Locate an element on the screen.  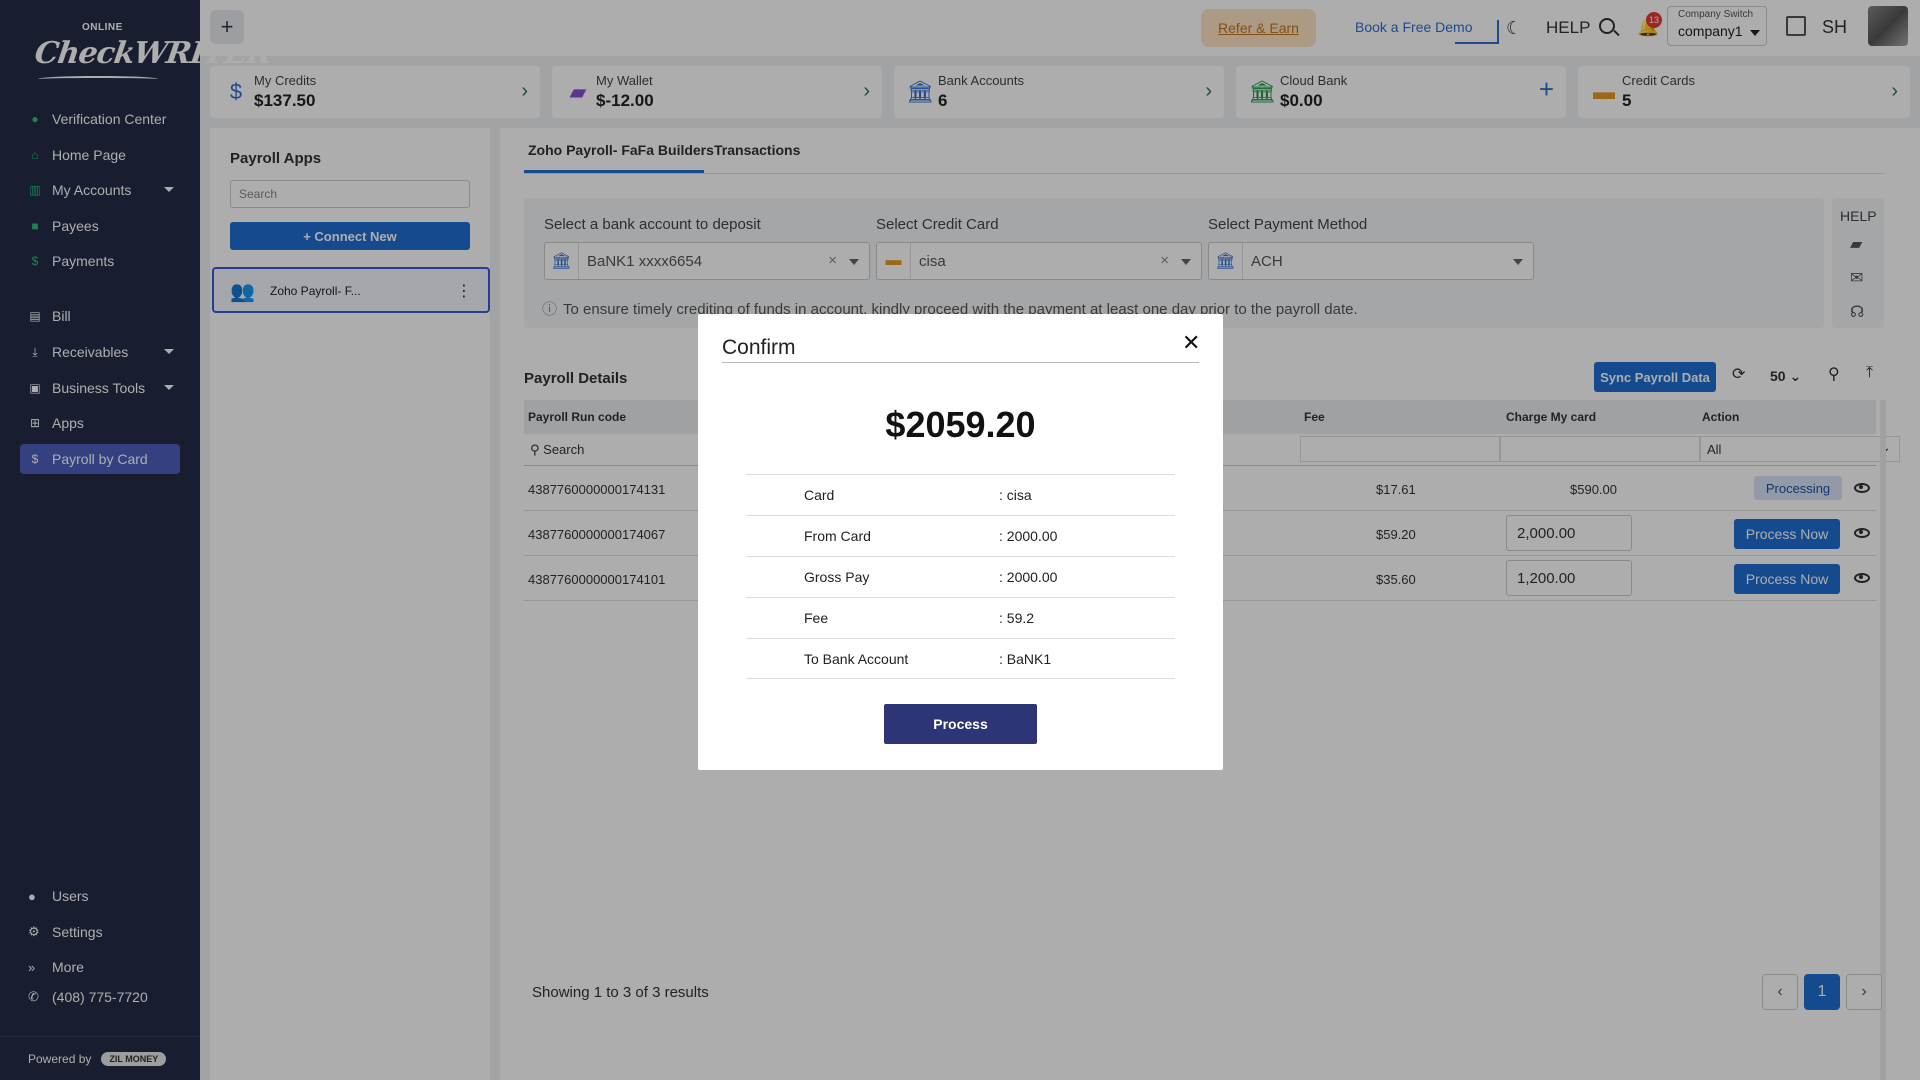
dialog-title: Confirm is located at coordinates (759, 347).